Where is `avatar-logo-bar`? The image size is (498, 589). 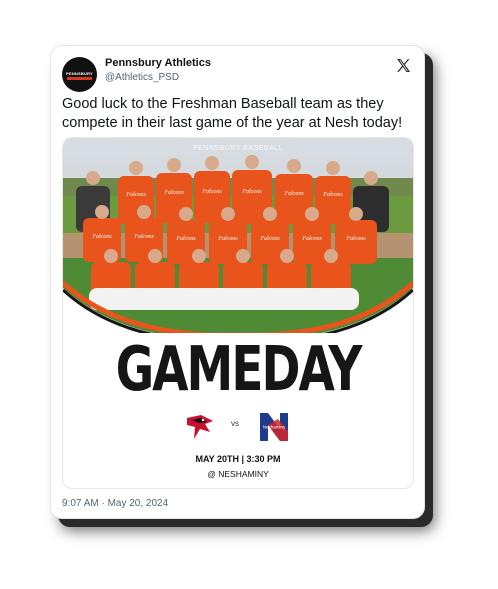
avatar-logo-bar is located at coordinates (79, 78).